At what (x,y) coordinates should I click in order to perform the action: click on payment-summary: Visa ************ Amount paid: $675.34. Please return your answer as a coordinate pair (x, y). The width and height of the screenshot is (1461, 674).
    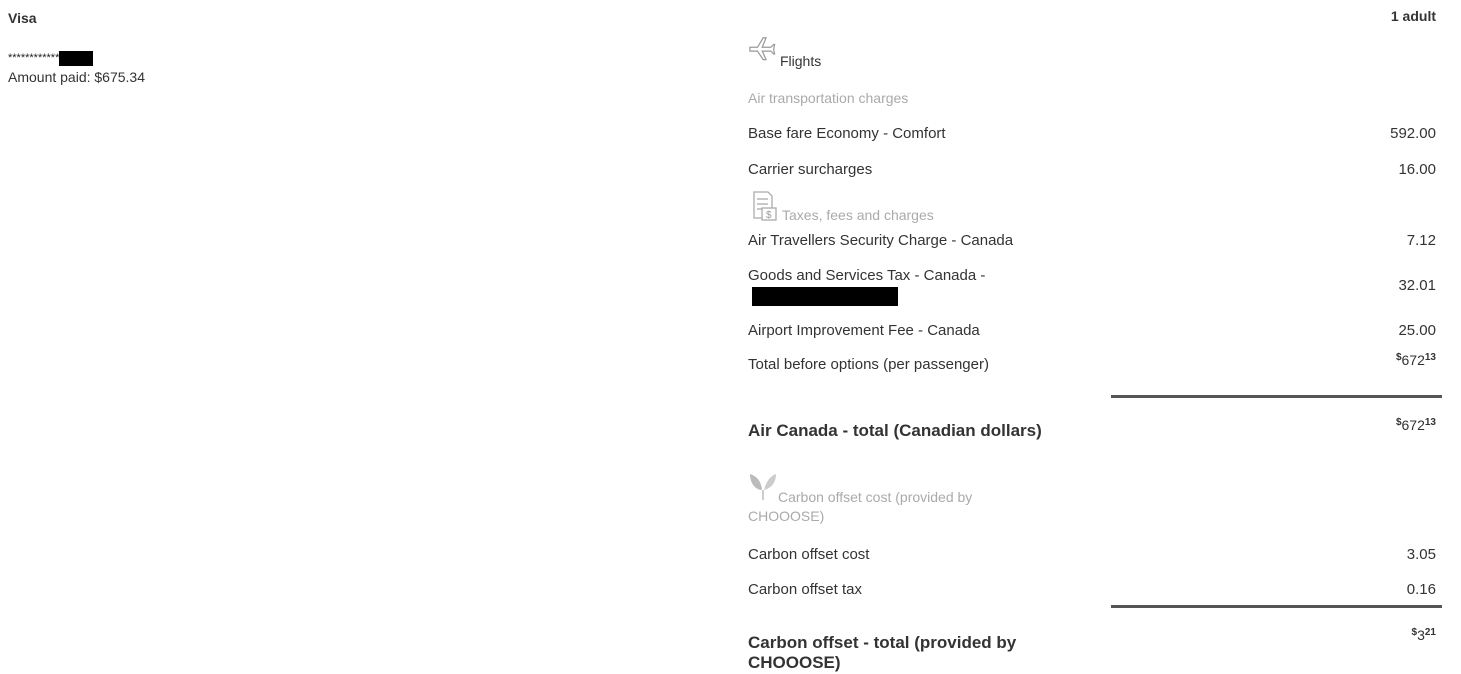
    Looking at the image, I should click on (208, 47).